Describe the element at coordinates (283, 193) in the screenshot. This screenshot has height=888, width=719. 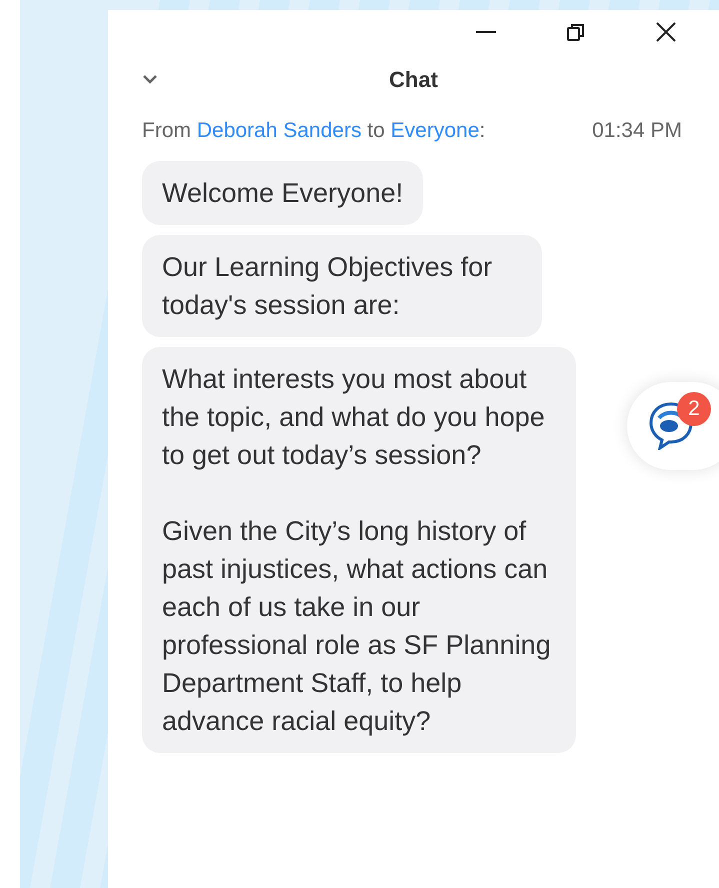
I see `message-text: Welcome Everyone!` at that location.